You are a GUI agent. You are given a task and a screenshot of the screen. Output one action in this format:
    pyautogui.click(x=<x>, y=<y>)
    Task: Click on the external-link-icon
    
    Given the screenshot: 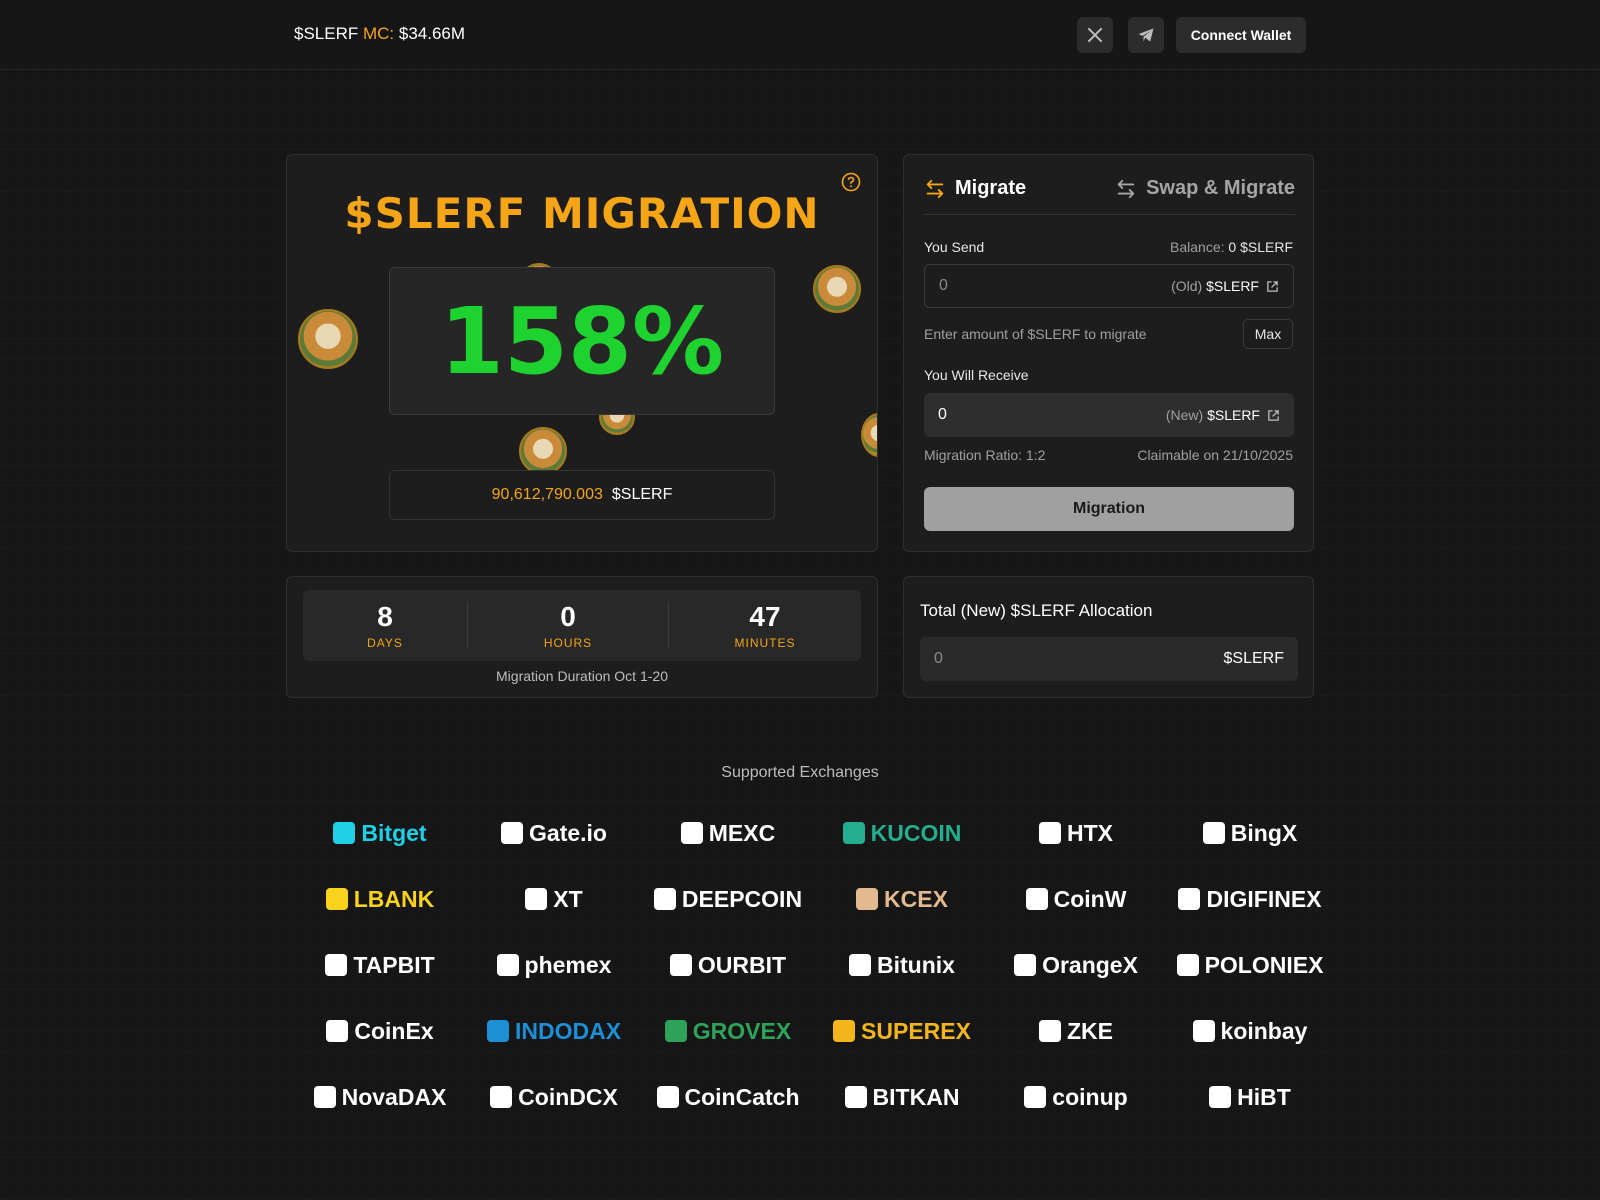 What is the action you would take?
    pyautogui.click(x=1273, y=415)
    